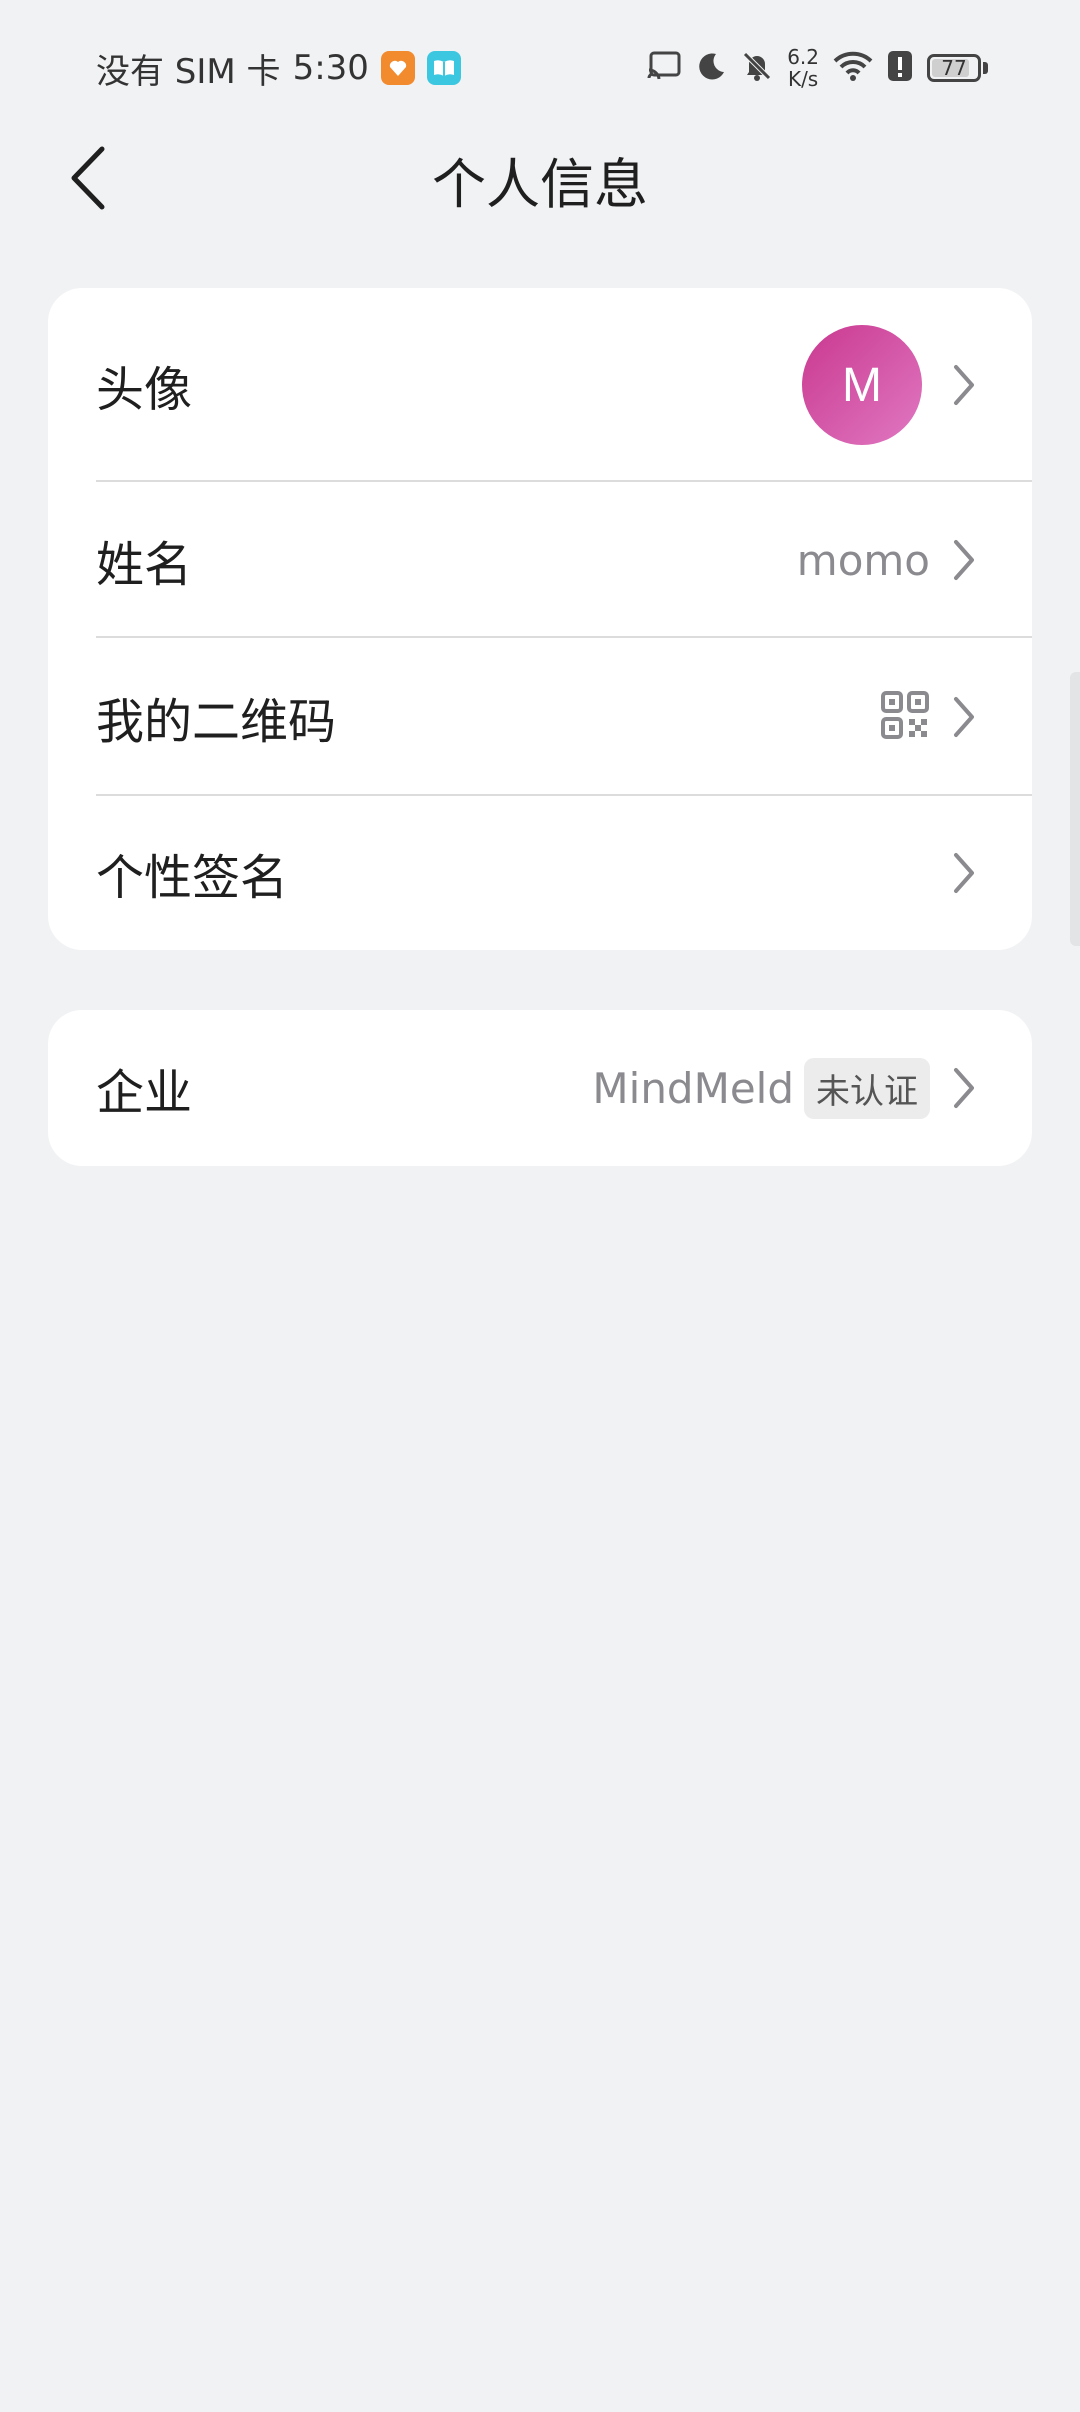 The height and width of the screenshot is (2412, 1080). What do you see at coordinates (144, 1093) in the screenshot?
I see `company-label: 企业` at bounding box center [144, 1093].